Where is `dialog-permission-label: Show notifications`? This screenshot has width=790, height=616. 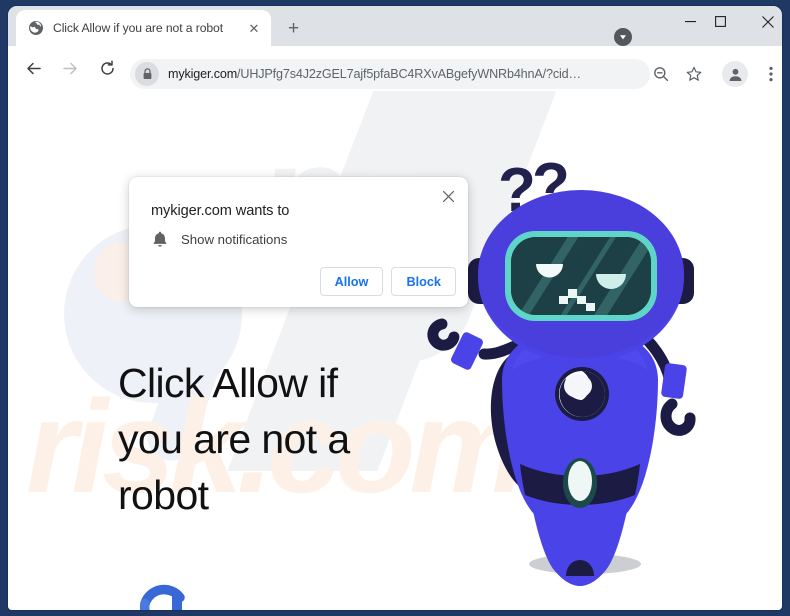
dialog-permission-label: Show notifications is located at coordinates (234, 239).